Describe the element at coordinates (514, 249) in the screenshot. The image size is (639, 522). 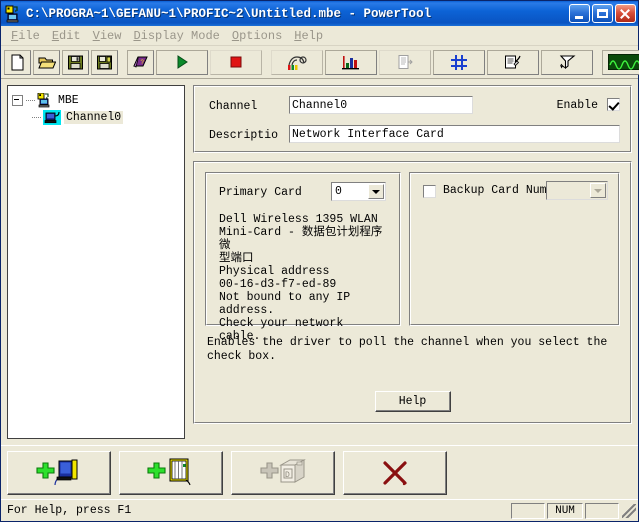
I see `backup-card-group: Backup Card Number` at that location.